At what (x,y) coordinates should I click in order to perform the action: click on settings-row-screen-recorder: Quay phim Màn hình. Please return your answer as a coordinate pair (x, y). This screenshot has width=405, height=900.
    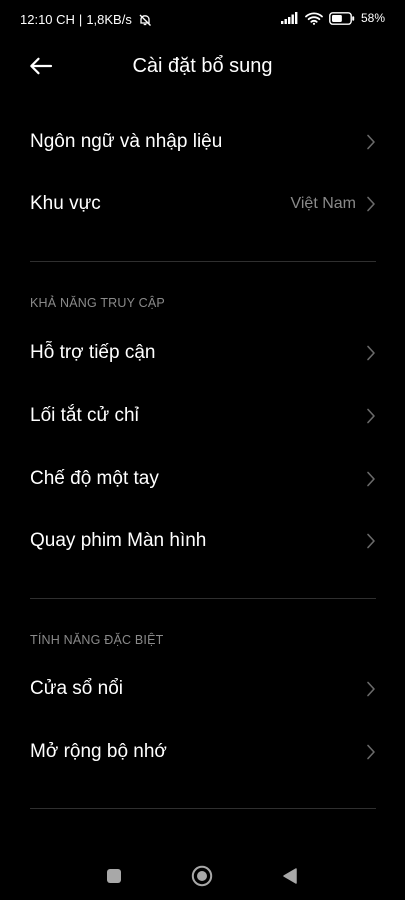
    Looking at the image, I should click on (202, 541).